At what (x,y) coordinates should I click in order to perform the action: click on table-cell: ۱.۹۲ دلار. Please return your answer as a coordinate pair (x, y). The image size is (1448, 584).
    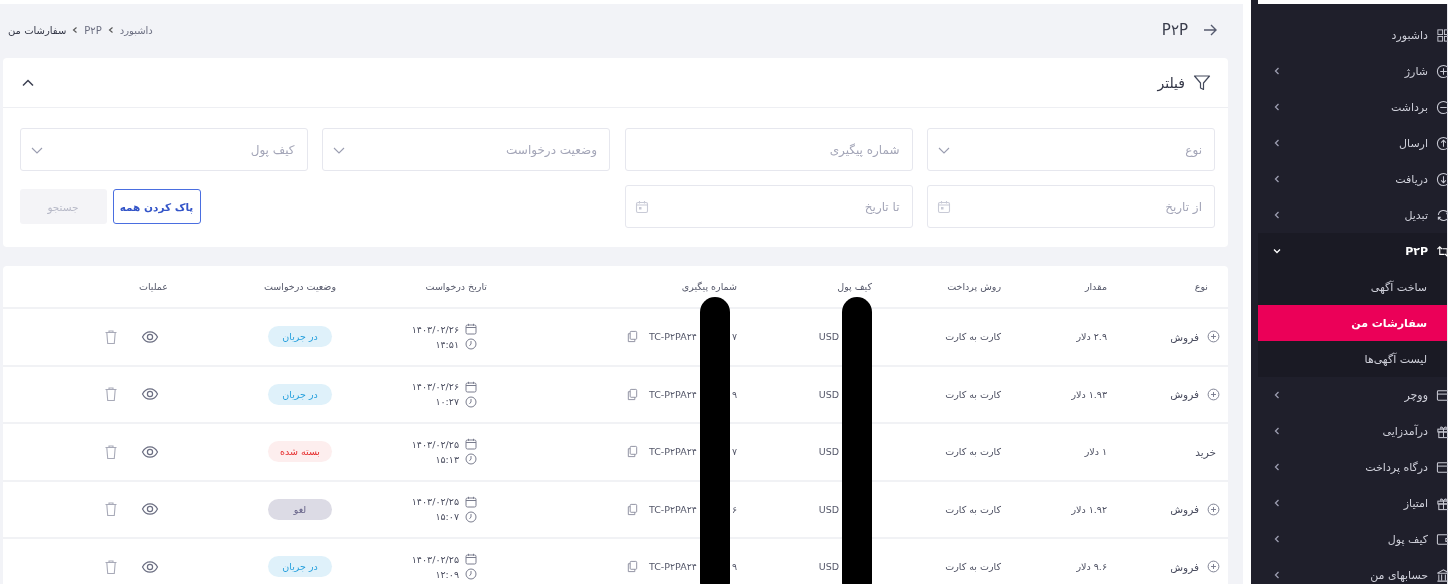
    Looking at the image, I should click on (1089, 509).